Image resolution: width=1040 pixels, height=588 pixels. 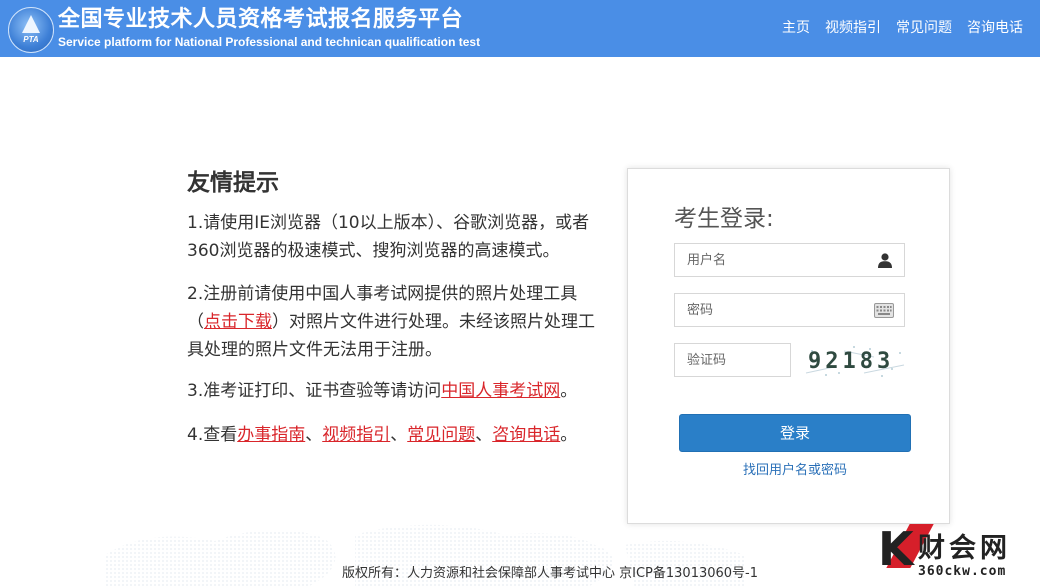 I want to click on logo-triangle-icon, so click(x=31, y=24).